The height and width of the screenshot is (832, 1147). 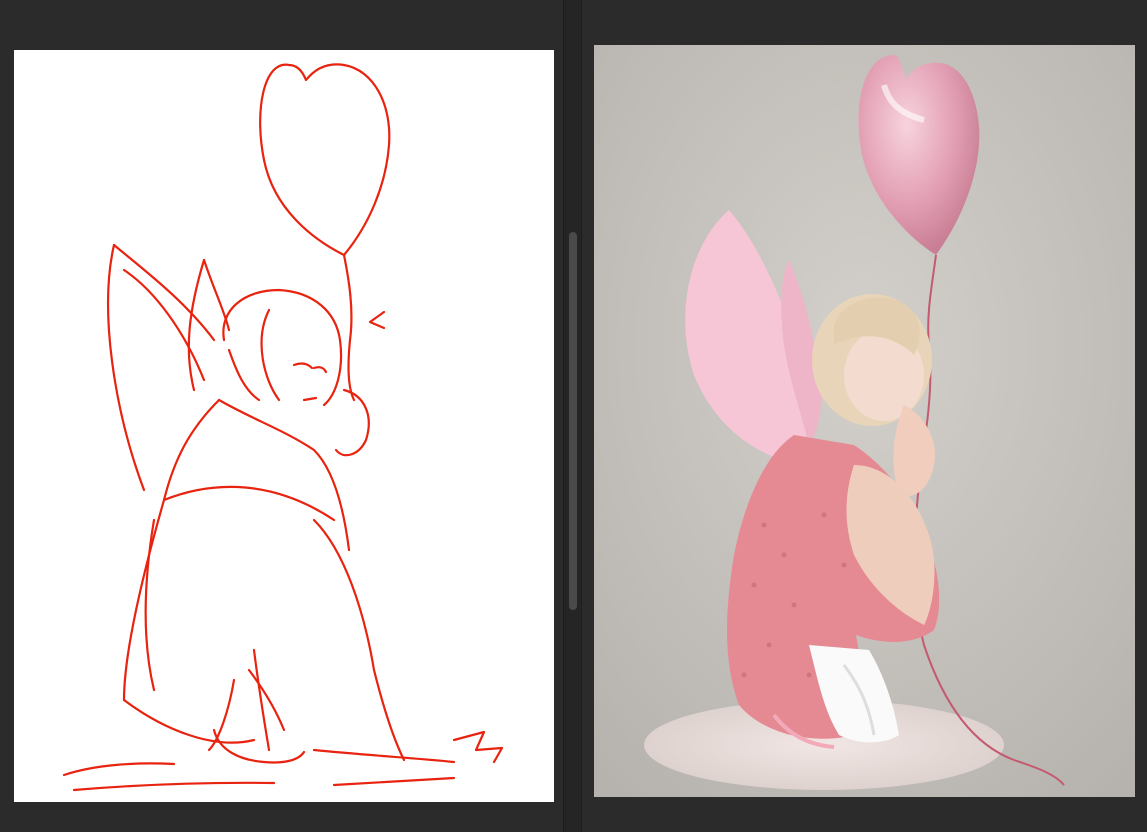 I want to click on pane-splitter, so click(x=572, y=416).